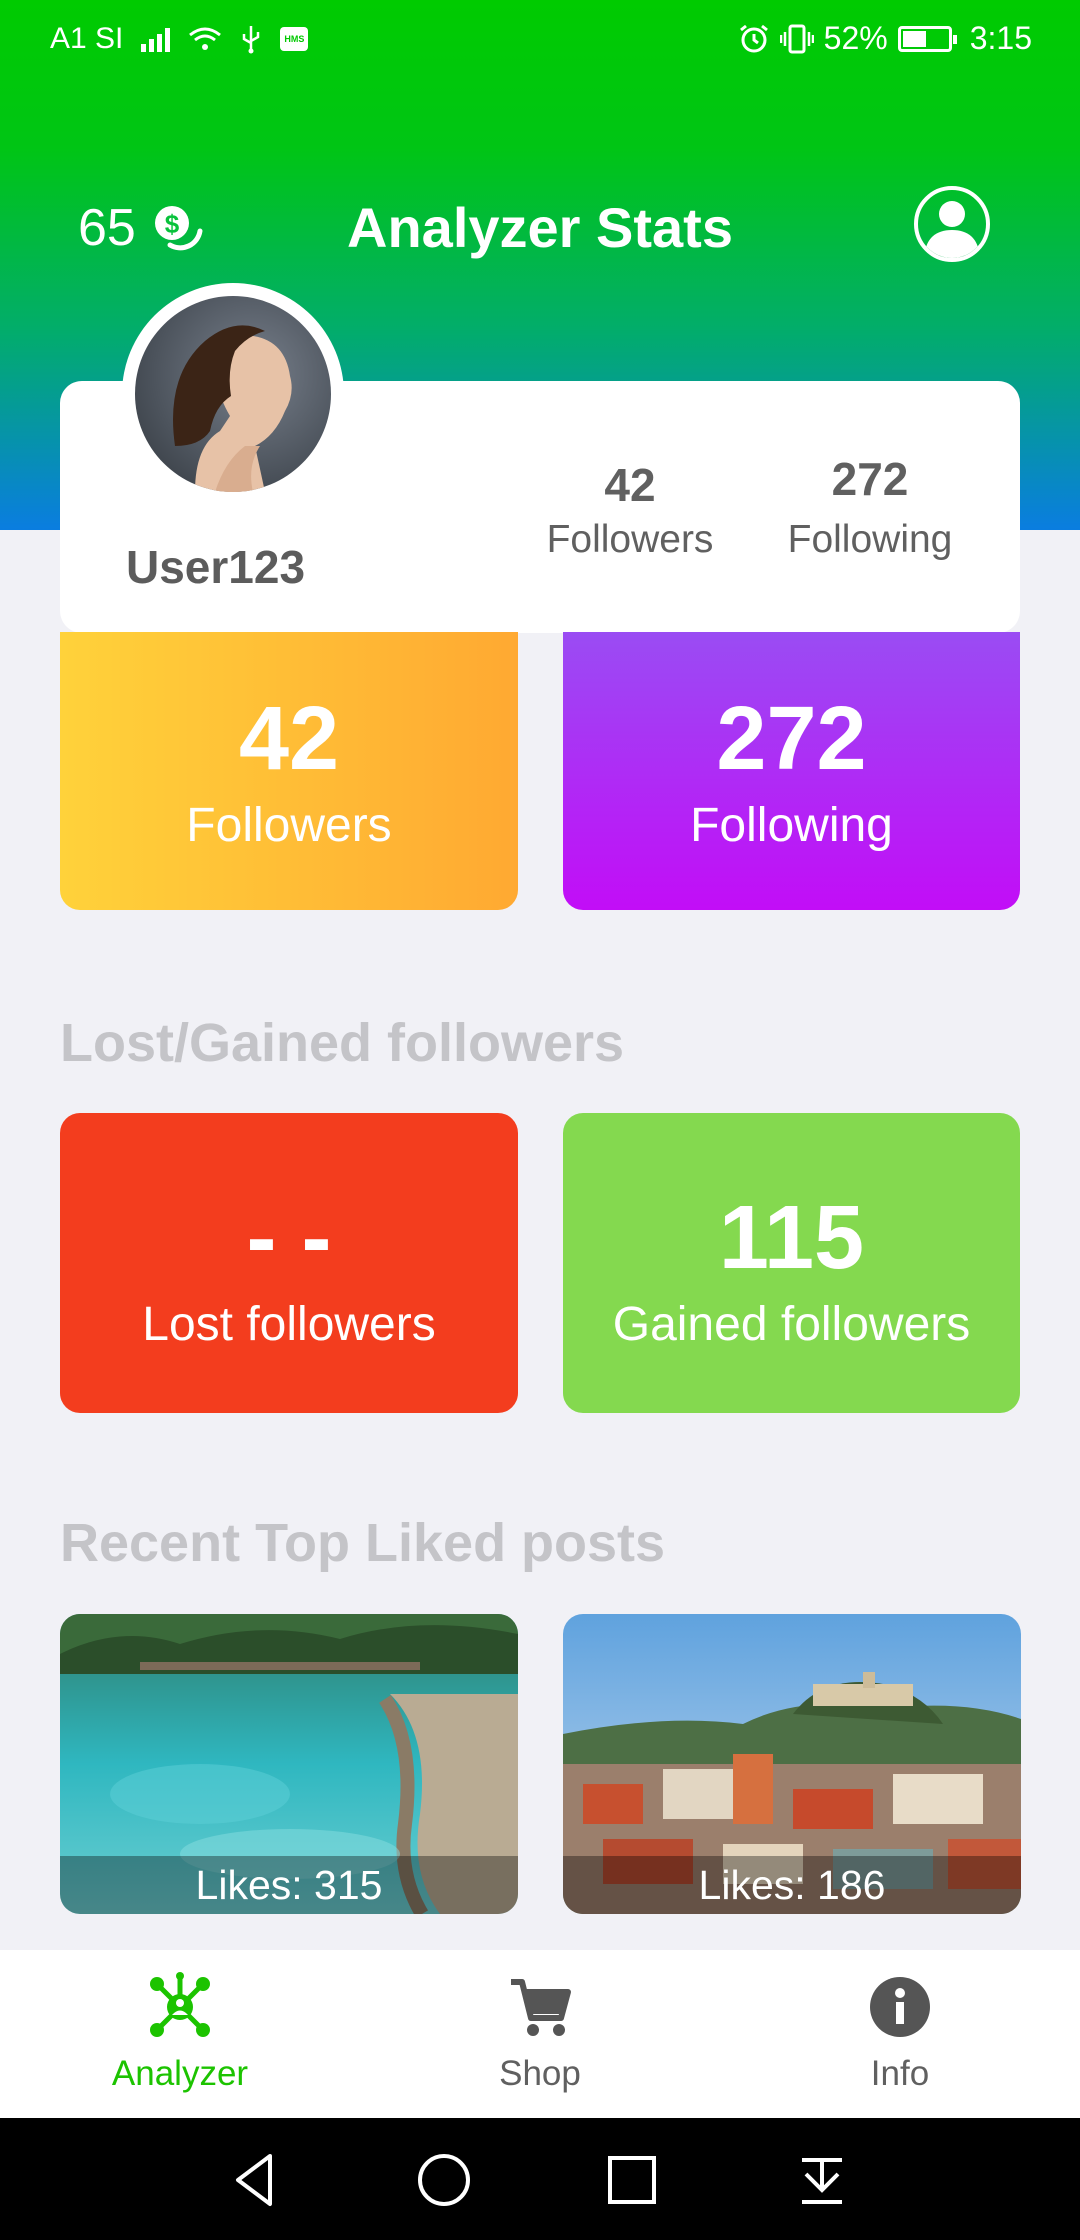  I want to click on profile-followers-stat: 42 Followers, so click(630, 510).